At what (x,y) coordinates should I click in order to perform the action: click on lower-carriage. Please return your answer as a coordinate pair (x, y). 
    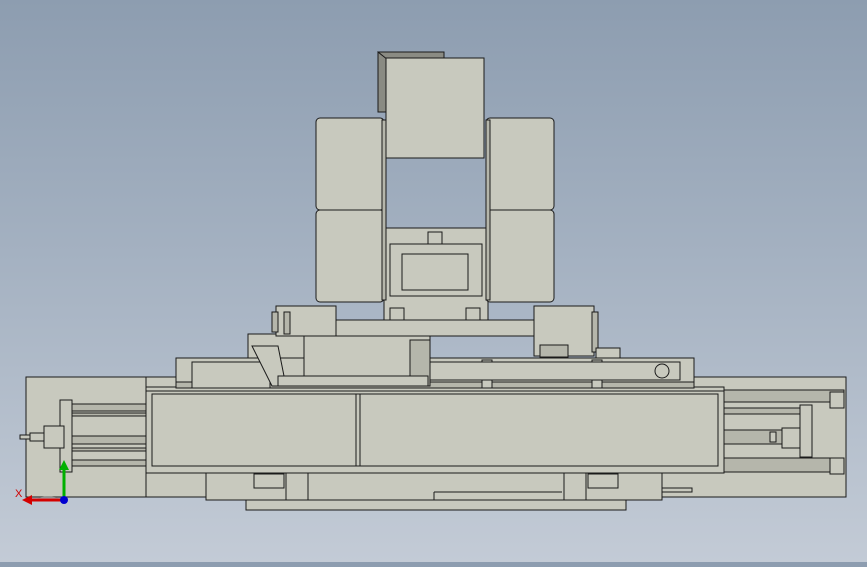
    Looking at the image, I should click on (449, 490).